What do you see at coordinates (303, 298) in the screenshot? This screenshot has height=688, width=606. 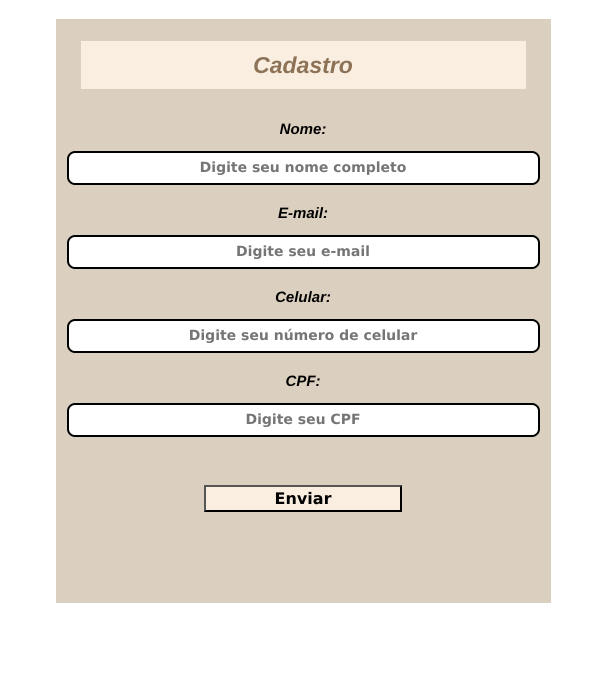 I see `field-label: Celular:` at bounding box center [303, 298].